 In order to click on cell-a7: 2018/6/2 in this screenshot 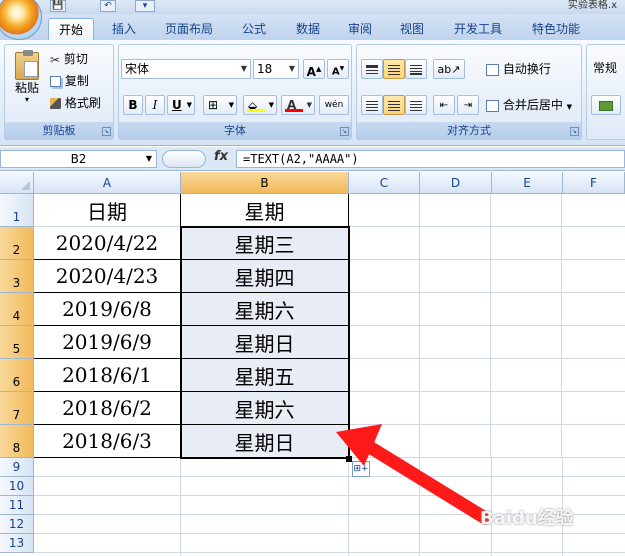, I will do `click(107, 408)`.